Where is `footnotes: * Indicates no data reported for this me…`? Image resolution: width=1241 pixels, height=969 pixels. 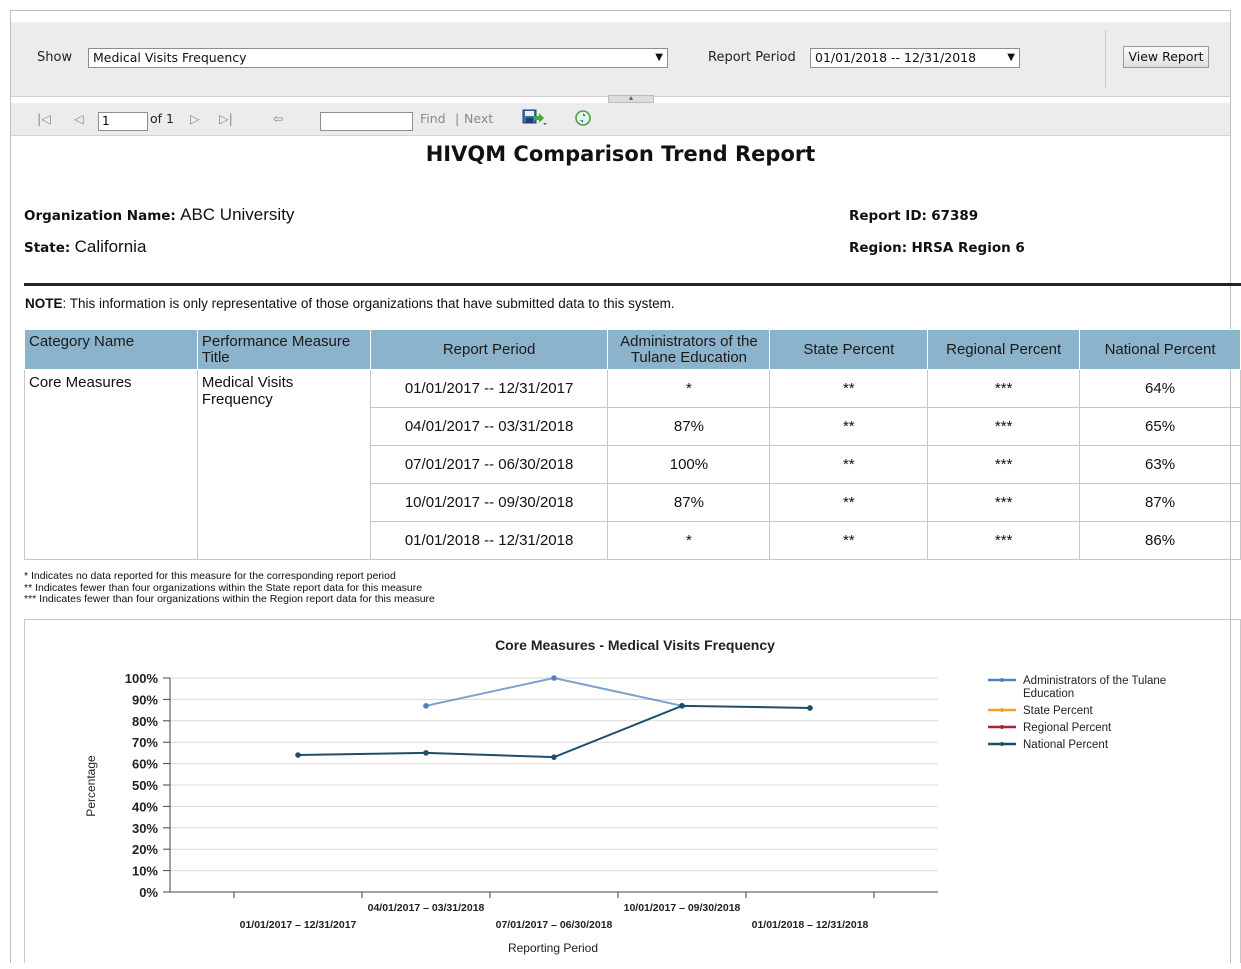
footnotes: * Indicates no data reported for this me… is located at coordinates (229, 588).